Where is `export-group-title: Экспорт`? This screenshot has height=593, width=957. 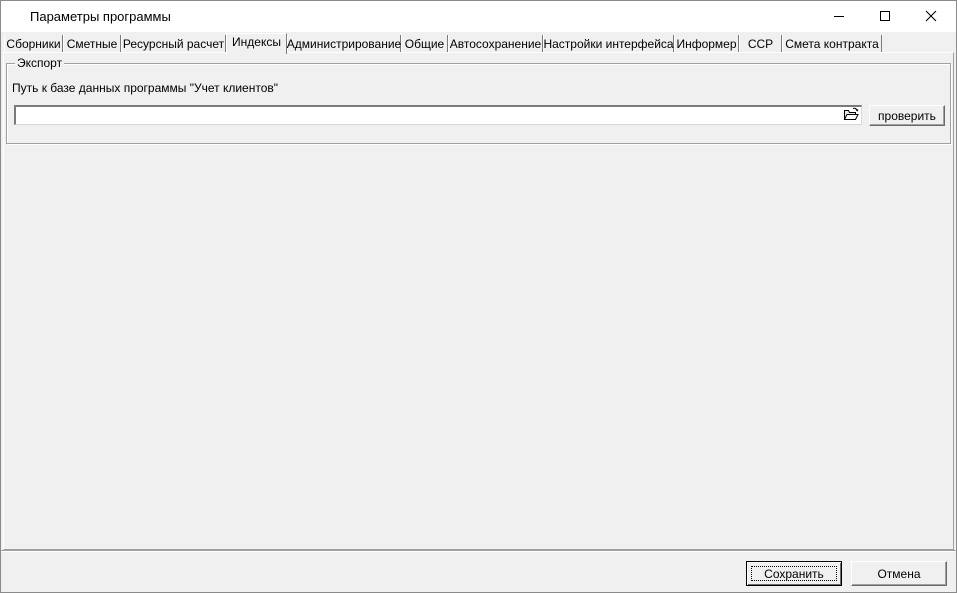
export-group-title: Экспорт is located at coordinates (40, 63).